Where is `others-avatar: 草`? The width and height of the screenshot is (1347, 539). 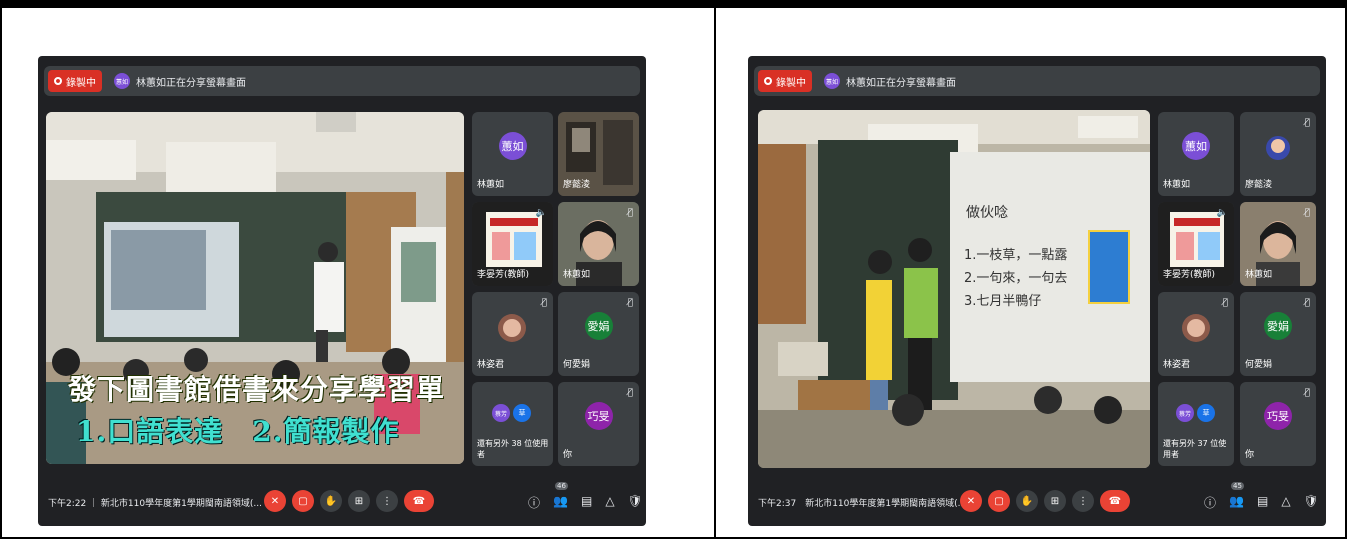 others-avatar: 草 is located at coordinates (522, 413).